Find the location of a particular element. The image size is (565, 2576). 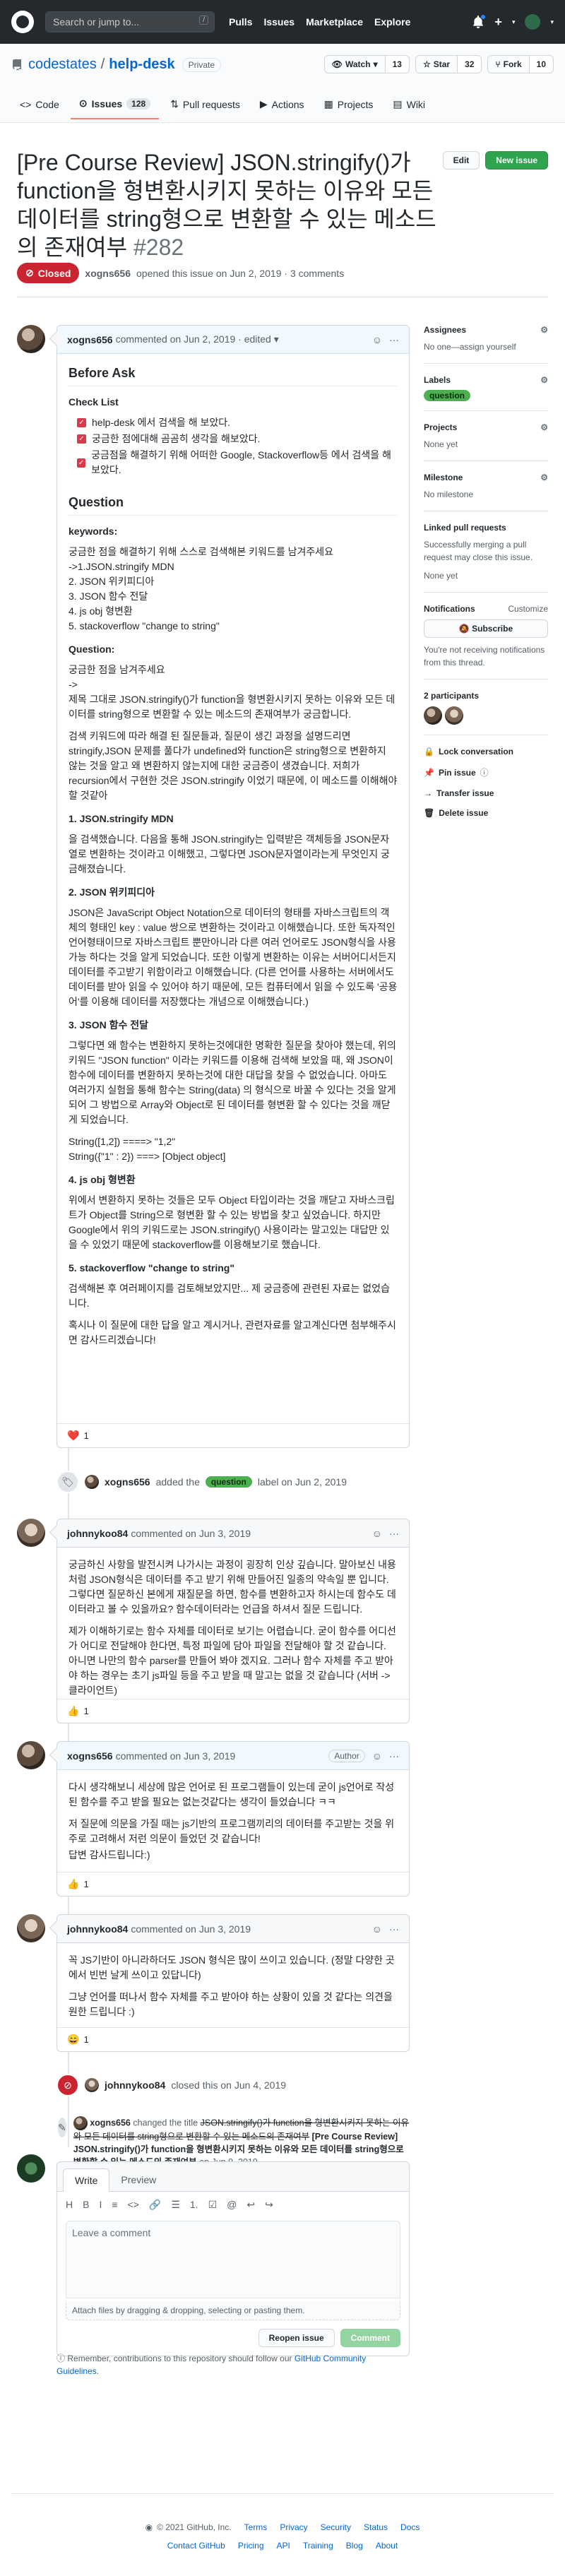

quote-icon: ≡ is located at coordinates (114, 2205).